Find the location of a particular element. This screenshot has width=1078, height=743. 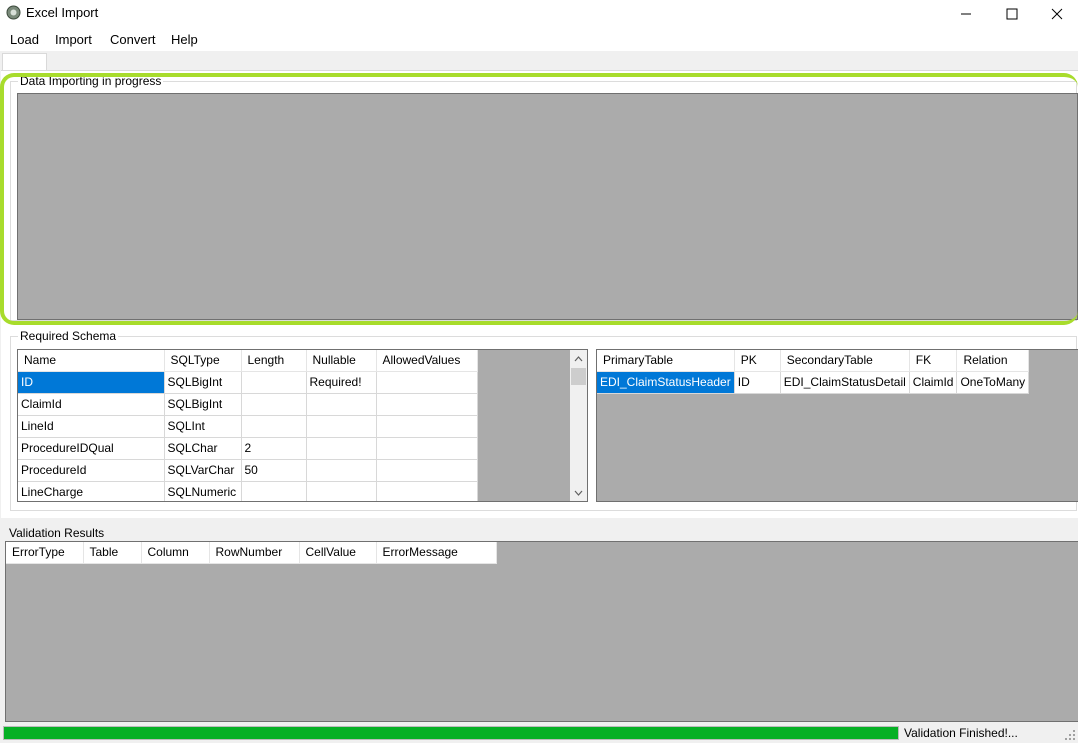

schema-cell: SQLChar is located at coordinates (203, 448).